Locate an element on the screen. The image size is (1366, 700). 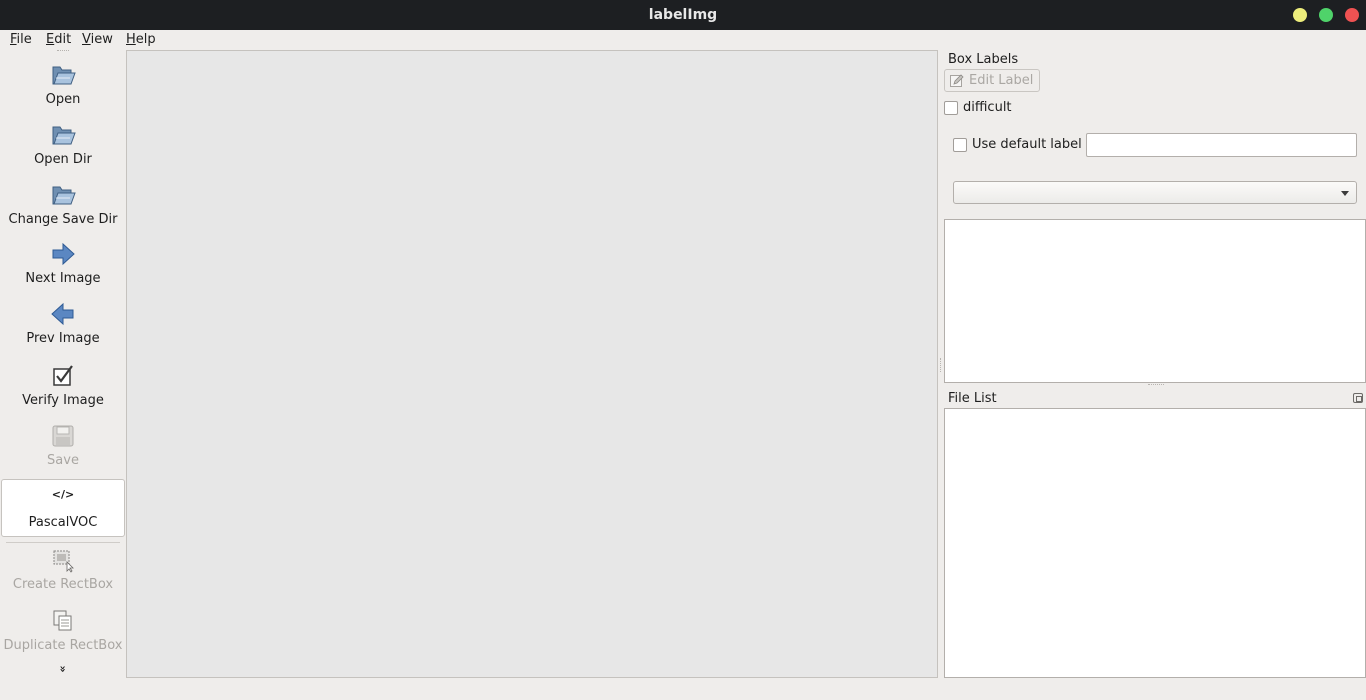
box-labels-title: Box Labels is located at coordinates (983, 59).